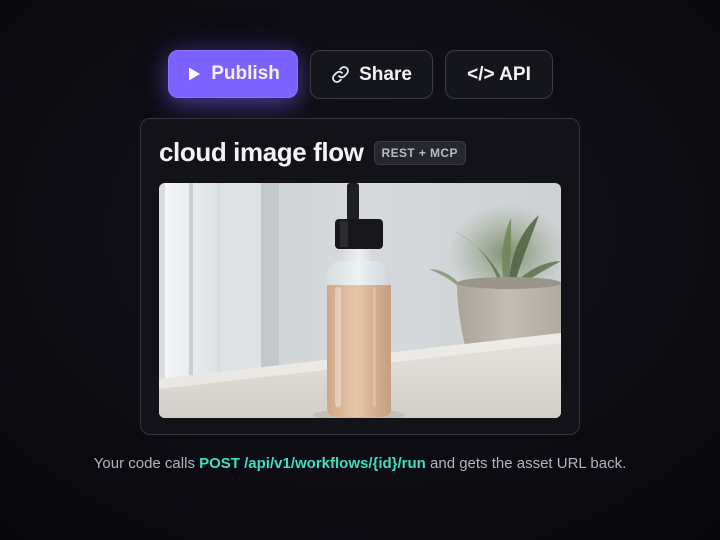  What do you see at coordinates (261, 152) in the screenshot?
I see `card-title: cloud image flow` at bounding box center [261, 152].